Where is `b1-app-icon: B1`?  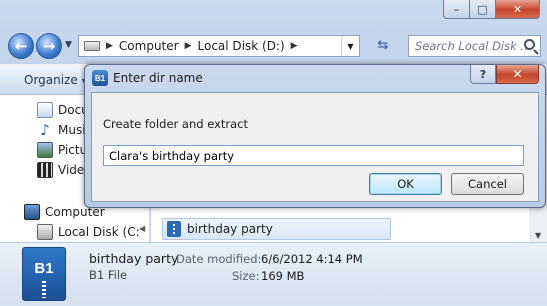 b1-app-icon: B1 is located at coordinates (100, 78).